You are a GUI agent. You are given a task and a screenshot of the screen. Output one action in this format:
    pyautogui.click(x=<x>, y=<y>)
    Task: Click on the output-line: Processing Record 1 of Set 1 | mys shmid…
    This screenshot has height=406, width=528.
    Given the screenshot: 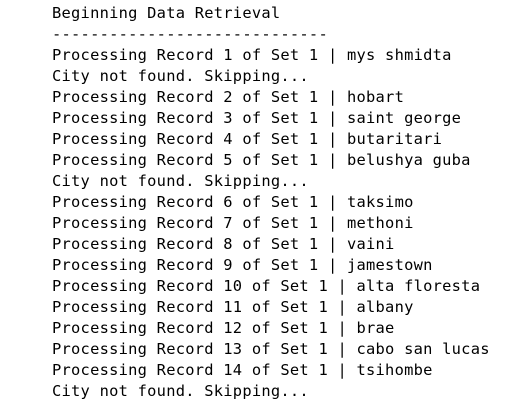 What is the action you would take?
    pyautogui.click(x=252, y=55)
    